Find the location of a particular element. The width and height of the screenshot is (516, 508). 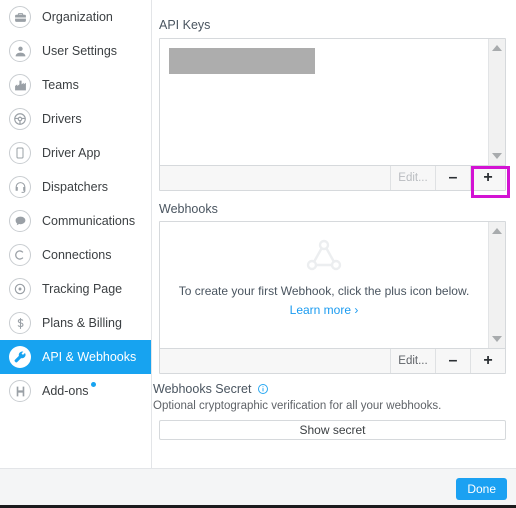

webhooks-remove-button: – is located at coordinates (452, 361).